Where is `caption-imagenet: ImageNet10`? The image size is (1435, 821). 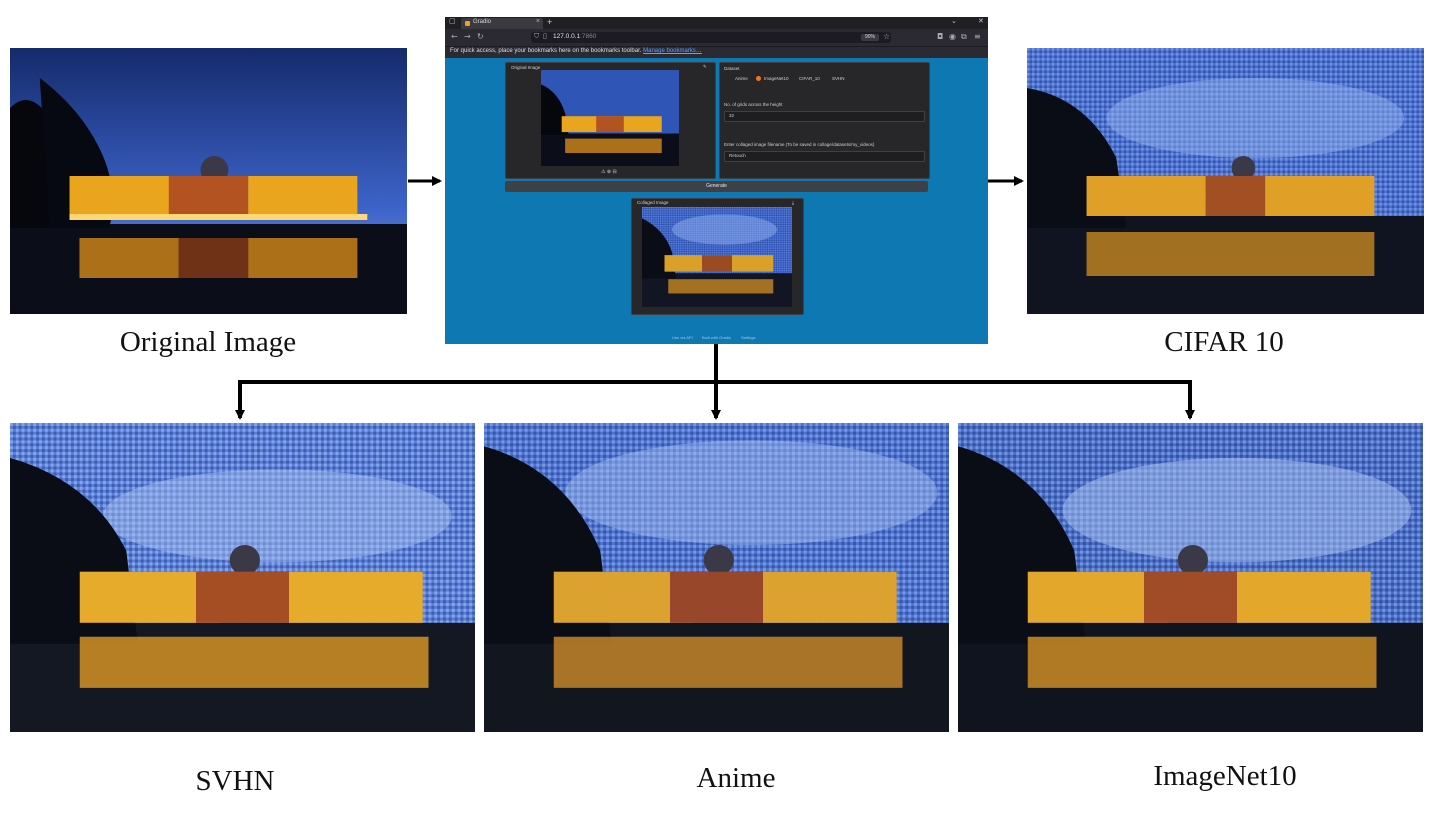
caption-imagenet: ImageNet10 is located at coordinates (1225, 776).